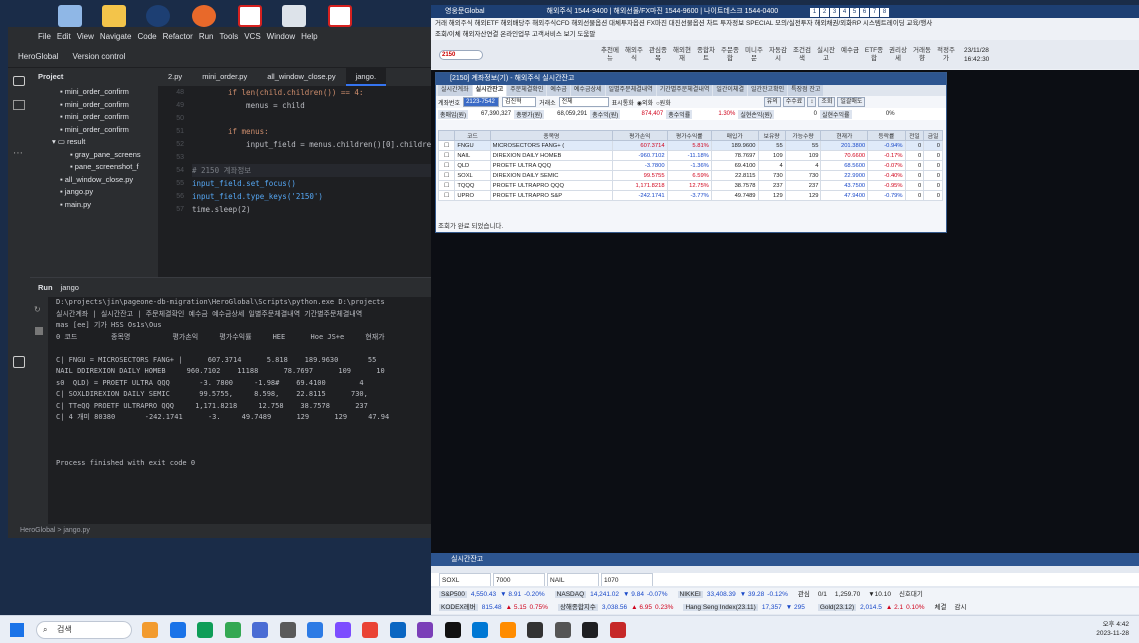 The height and width of the screenshot is (643, 1139). Describe the element at coordinates (961, 607) in the screenshot. I see `ticker-extra: 감시` at that location.